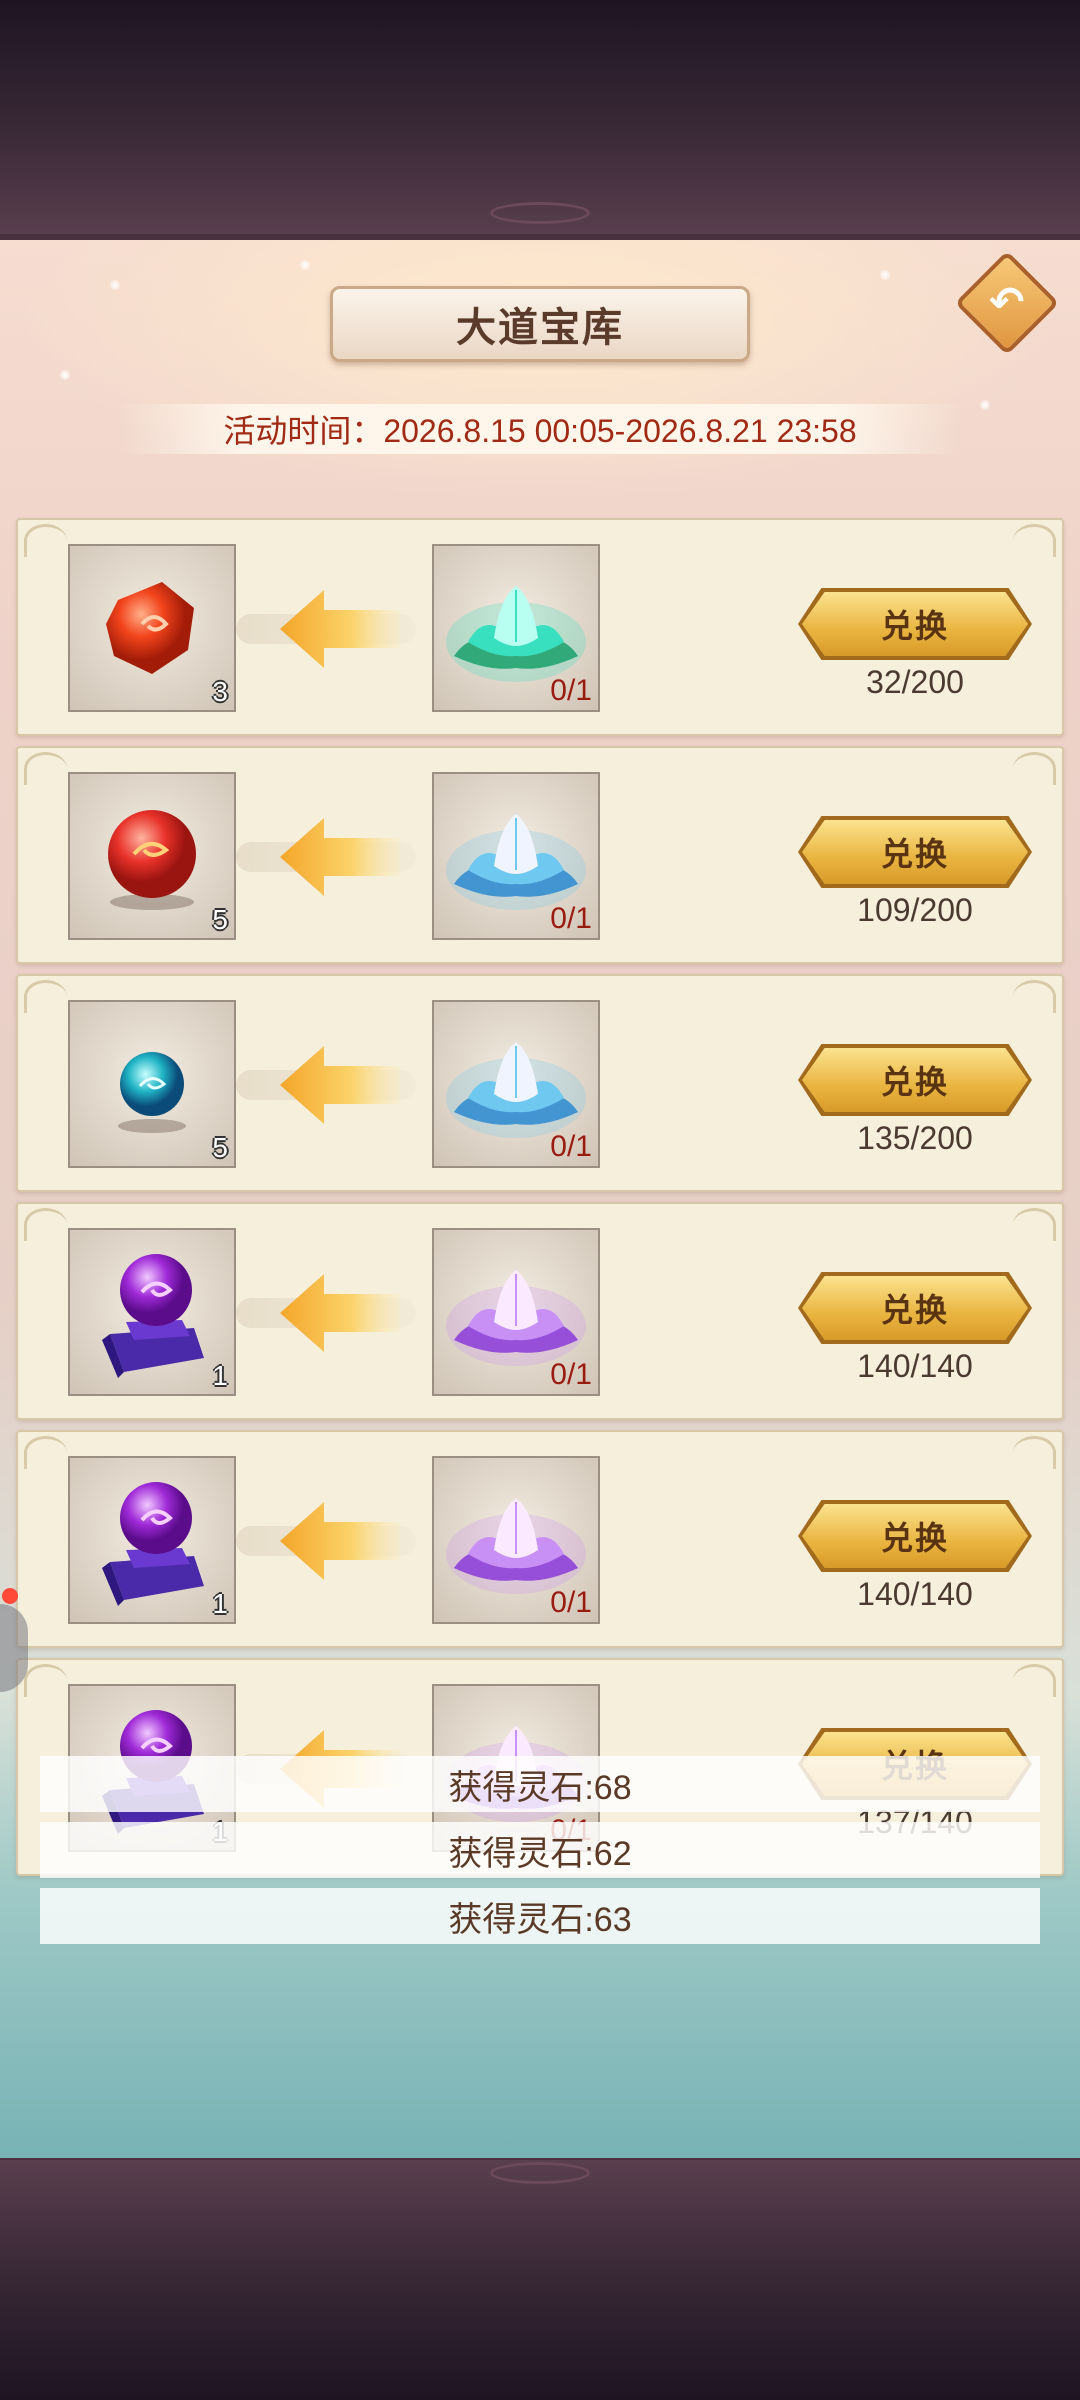 The width and height of the screenshot is (1080, 2400). I want to click on cost-quantity: 3, so click(220, 691).